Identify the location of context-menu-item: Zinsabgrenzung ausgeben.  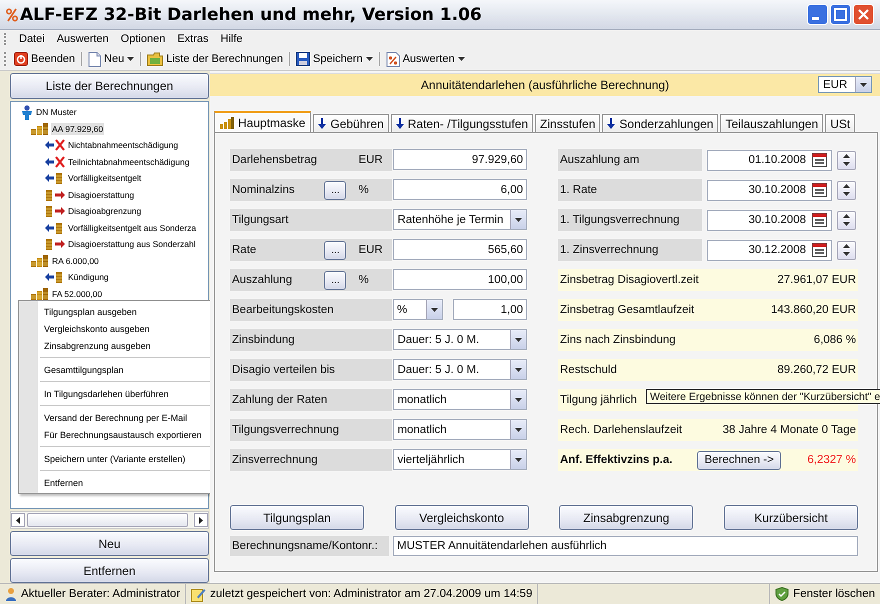
(125, 345).